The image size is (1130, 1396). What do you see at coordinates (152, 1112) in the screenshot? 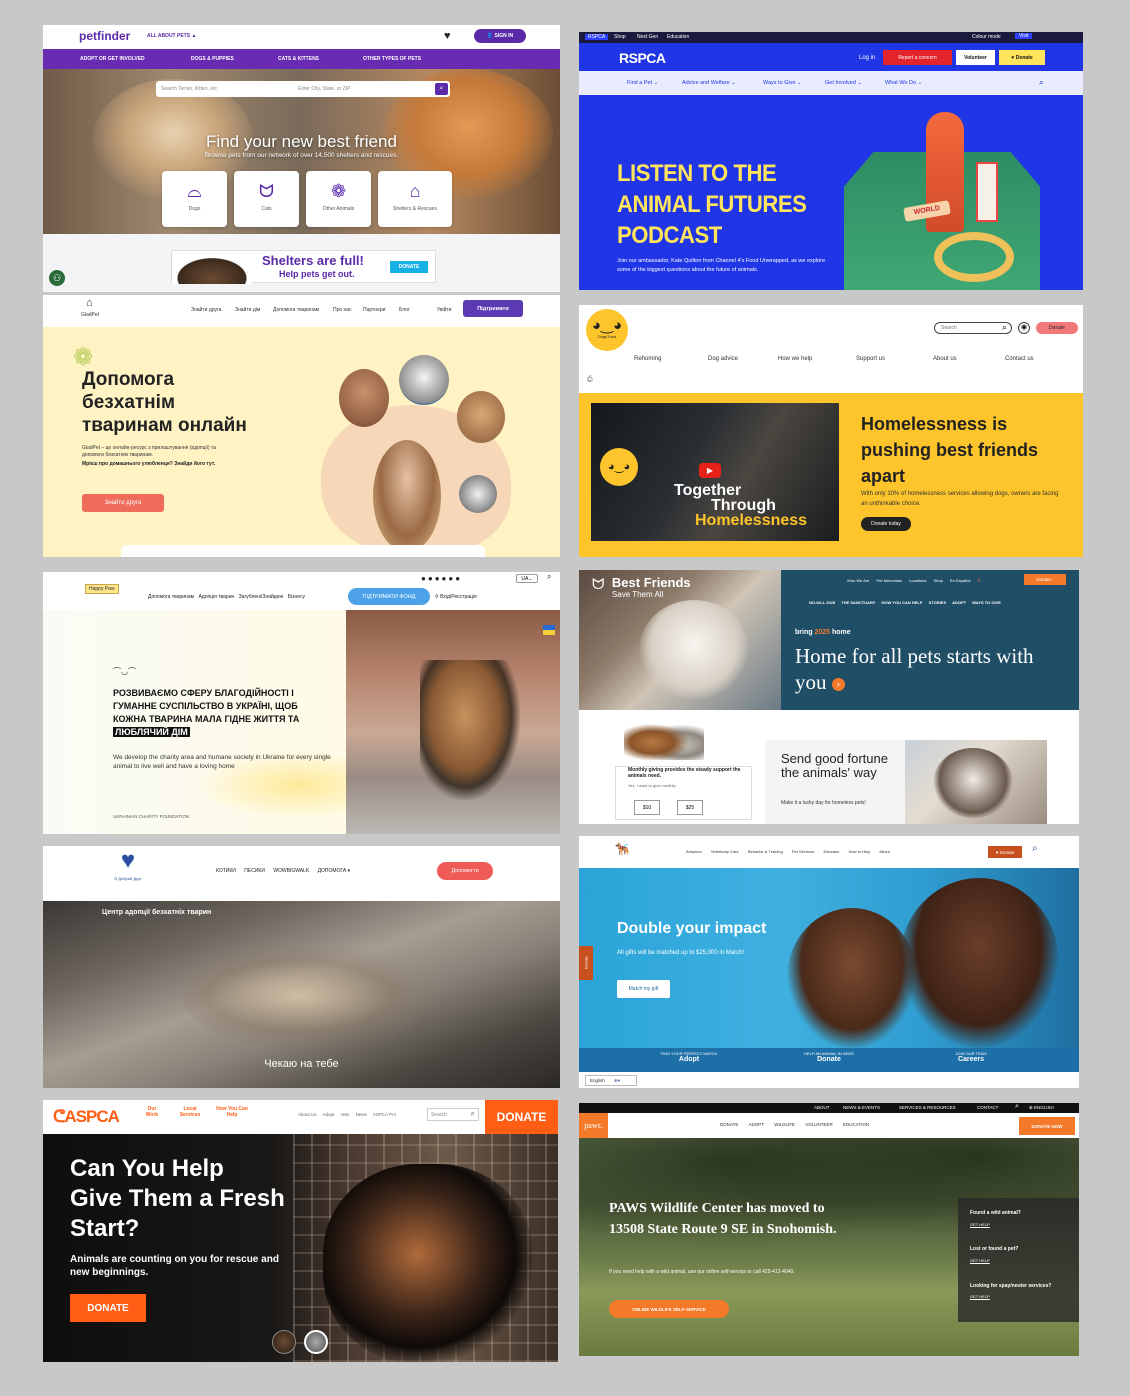
I see `nav-item: Our Work` at bounding box center [152, 1112].